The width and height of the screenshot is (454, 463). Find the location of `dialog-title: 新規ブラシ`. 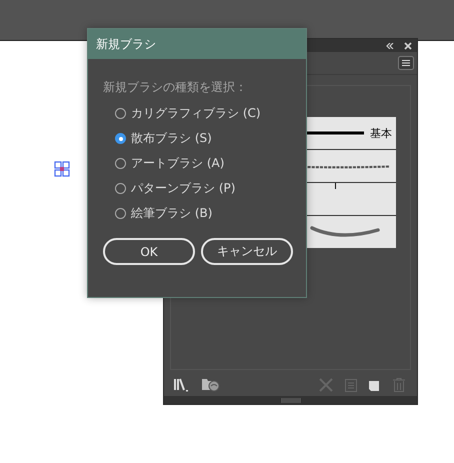

dialog-title: 新規ブラシ is located at coordinates (197, 44).